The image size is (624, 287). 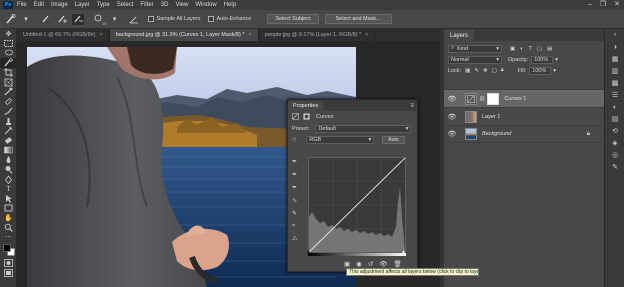 I want to click on close-icon: ✕, so click(x=617, y=5).